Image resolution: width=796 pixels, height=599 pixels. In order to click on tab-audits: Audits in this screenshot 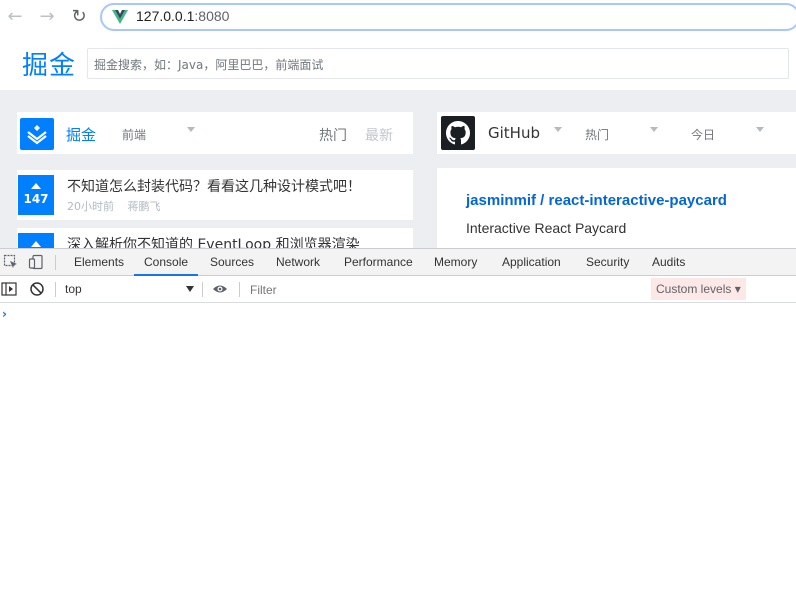, I will do `click(668, 262)`.